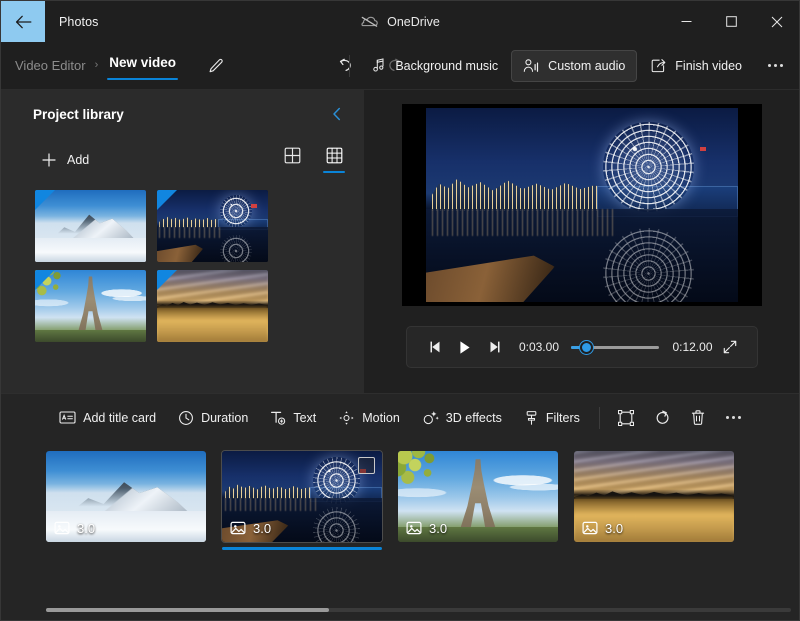 This screenshot has width=800, height=621. I want to click on filter-brush-icon, so click(531, 417).